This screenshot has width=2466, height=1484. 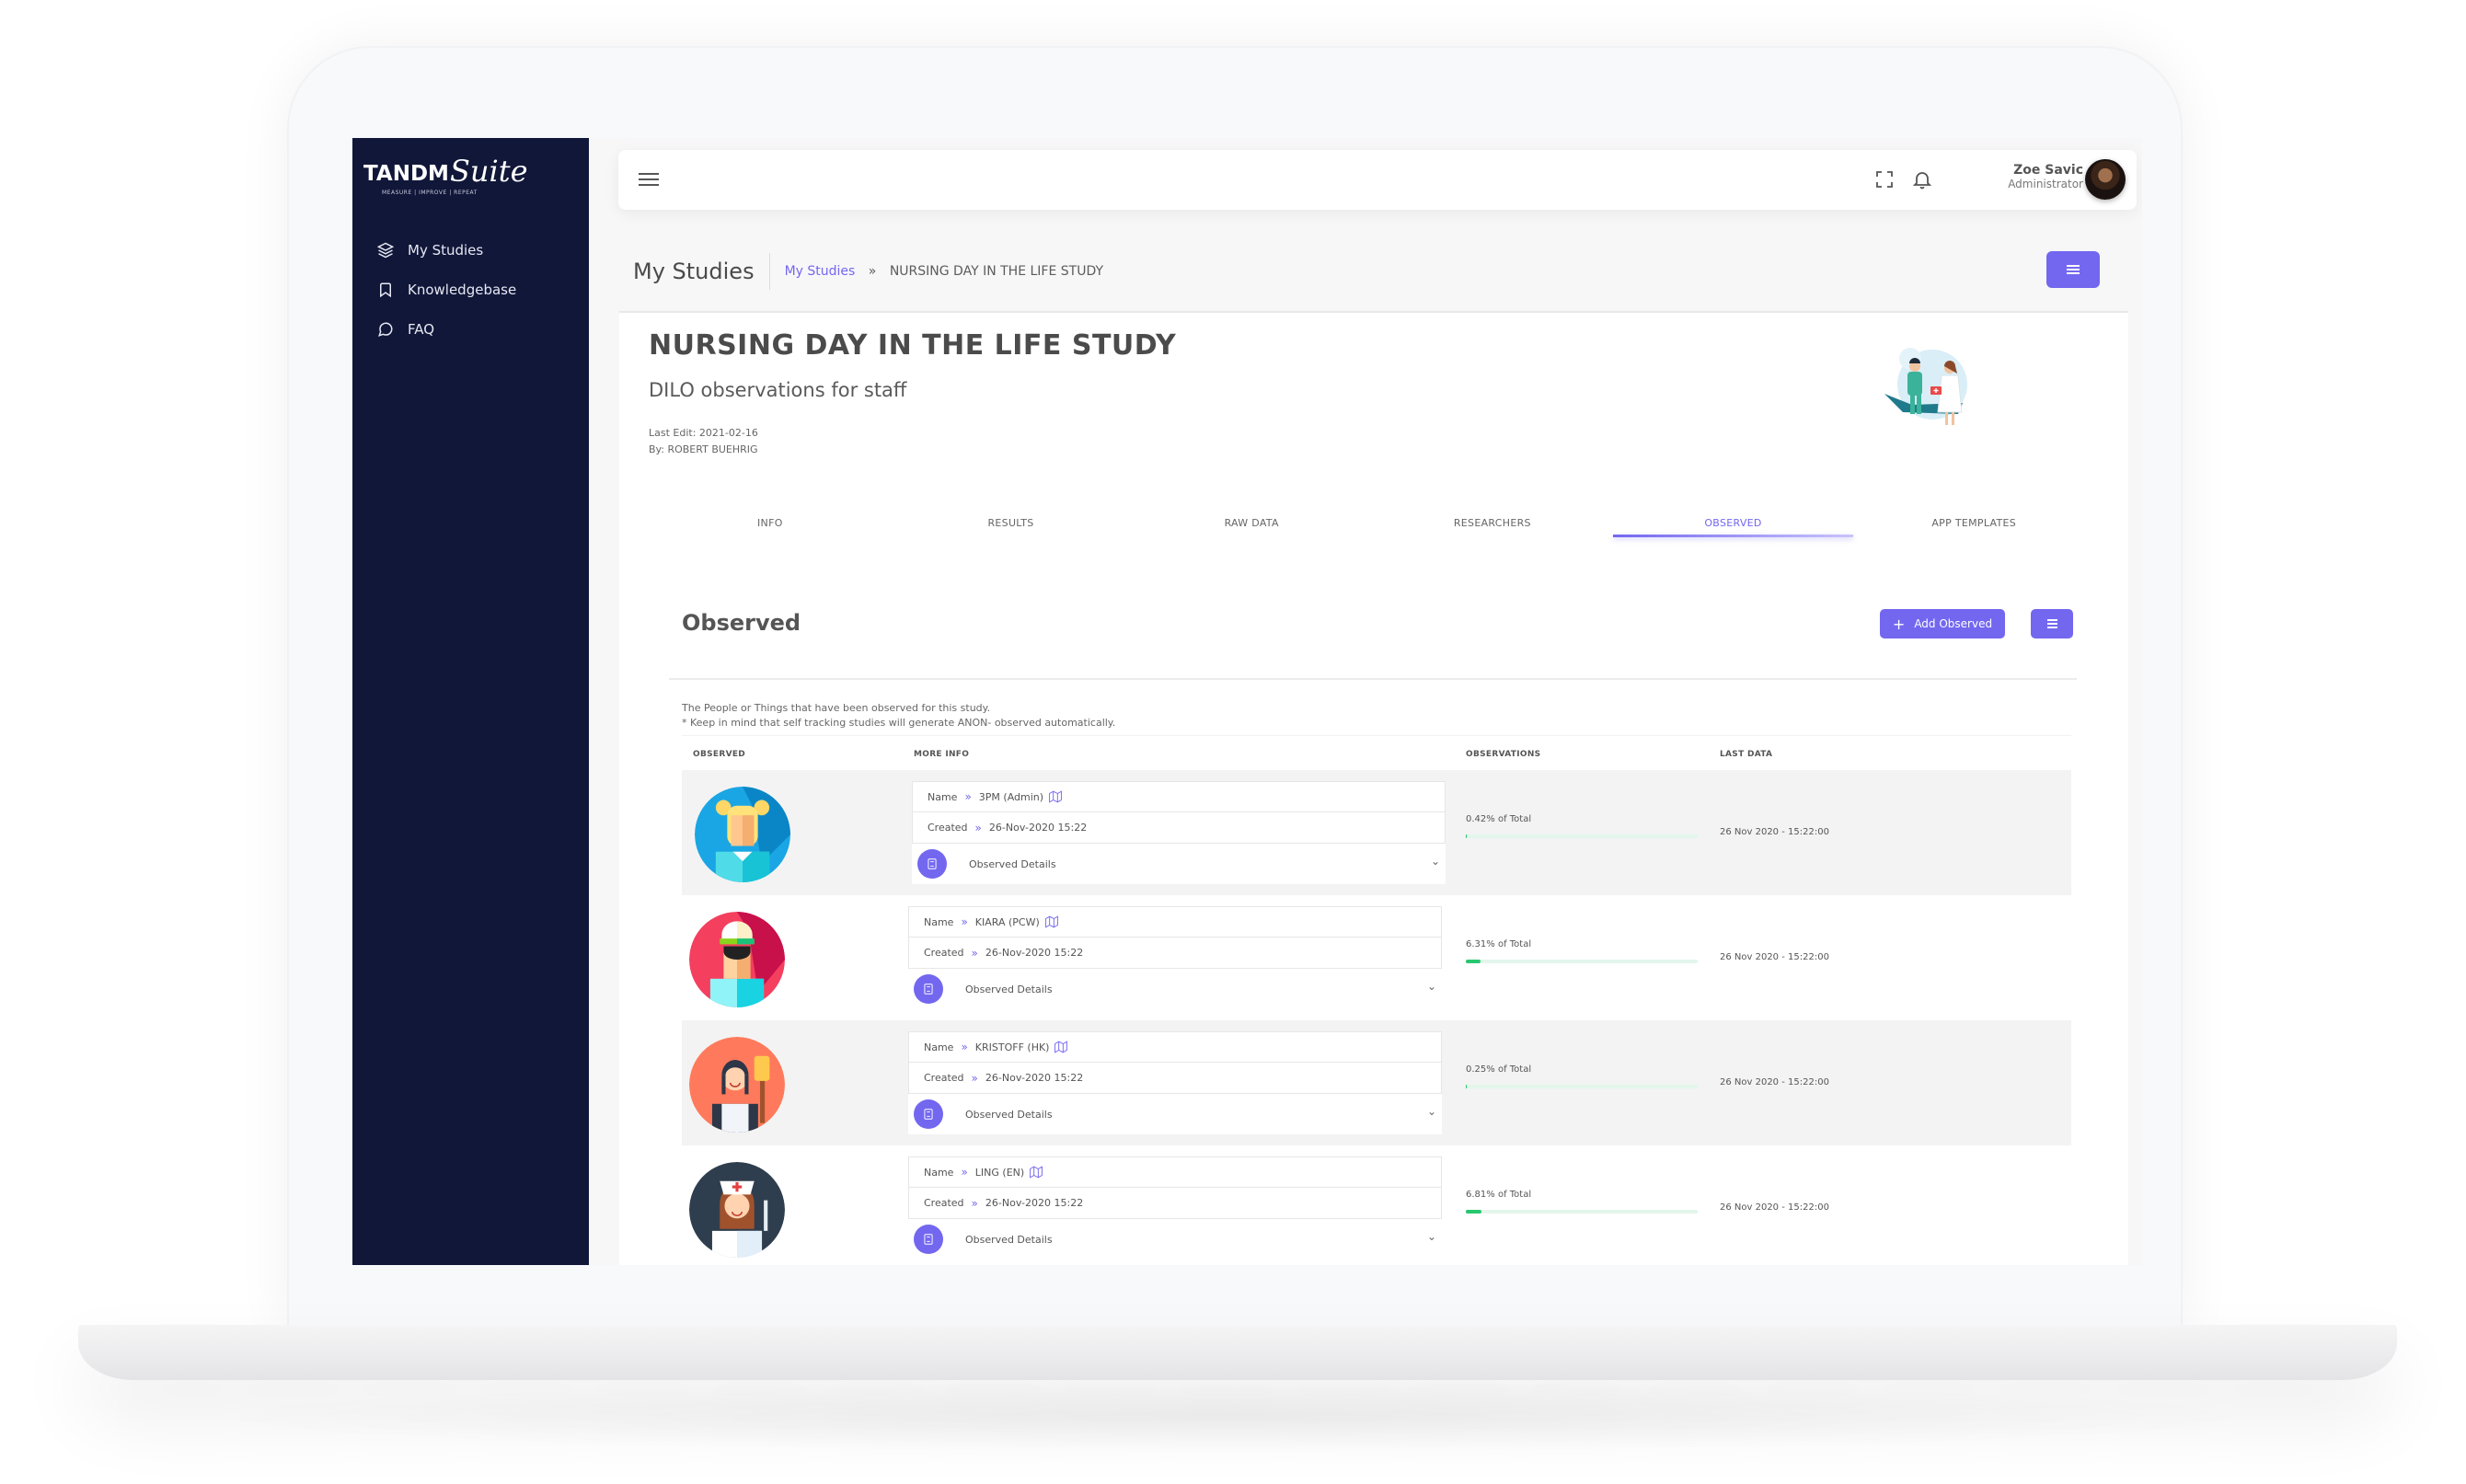 What do you see at coordinates (942, 754) in the screenshot?
I see `column-header-more-info: MORE INFO` at bounding box center [942, 754].